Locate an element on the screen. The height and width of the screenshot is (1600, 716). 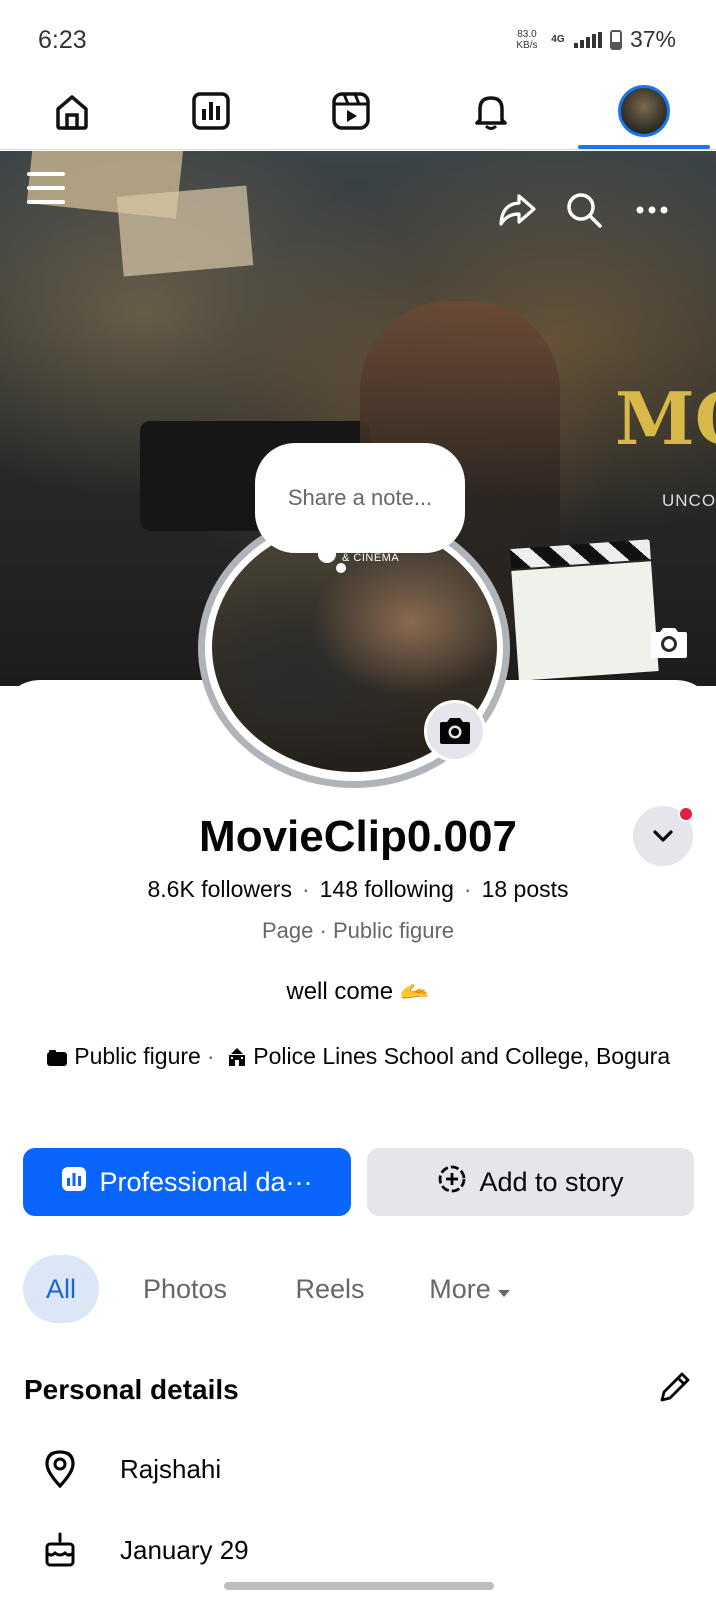
video-icon is located at coordinates (351, 111).